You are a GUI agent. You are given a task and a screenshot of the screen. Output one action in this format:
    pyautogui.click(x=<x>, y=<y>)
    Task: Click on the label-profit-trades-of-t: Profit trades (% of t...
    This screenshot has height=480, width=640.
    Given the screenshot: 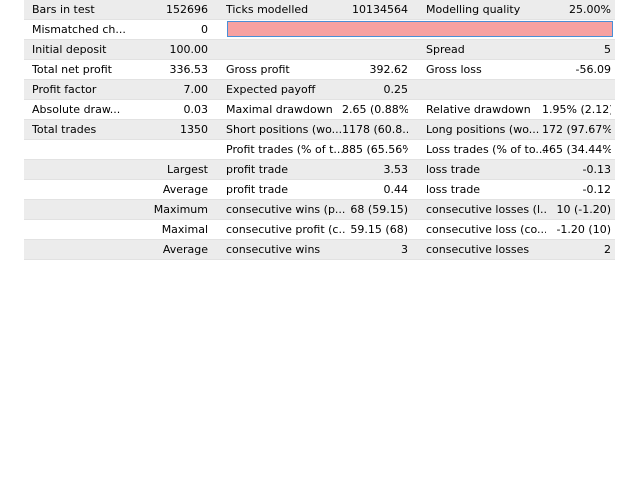 What is the action you would take?
    pyautogui.click(x=285, y=149)
    